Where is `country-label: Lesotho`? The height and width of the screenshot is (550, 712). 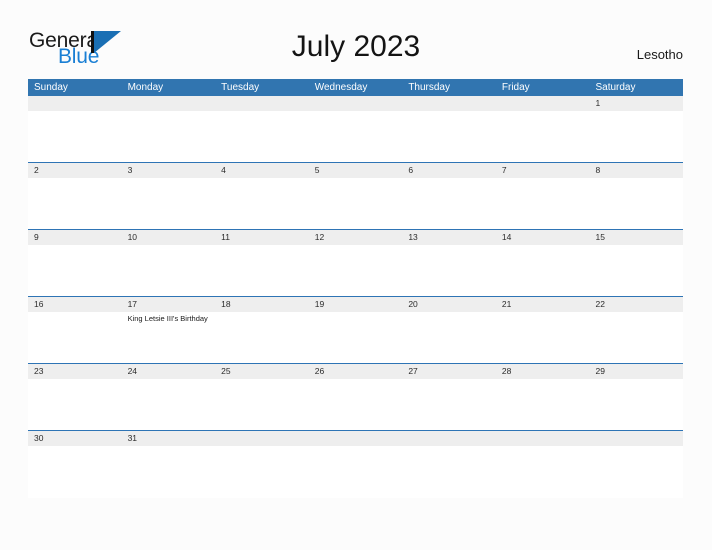 country-label: Lesotho is located at coordinates (659, 54).